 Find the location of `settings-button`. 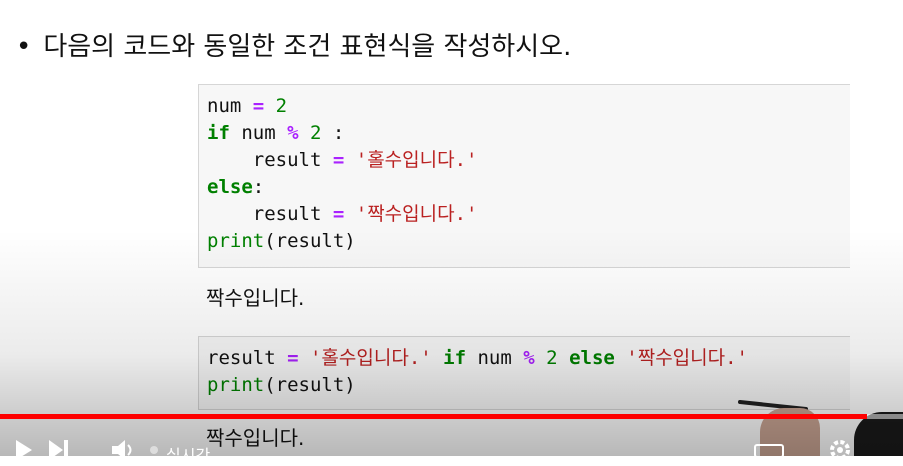

settings-button is located at coordinates (840, 450).